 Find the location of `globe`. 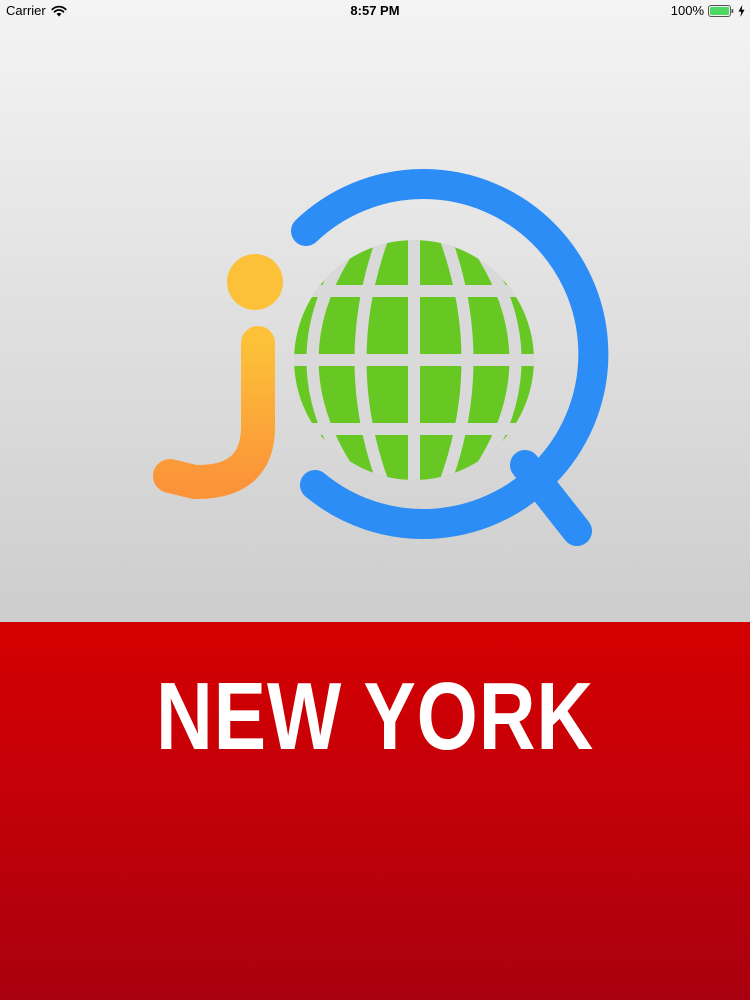

globe is located at coordinates (414, 360).